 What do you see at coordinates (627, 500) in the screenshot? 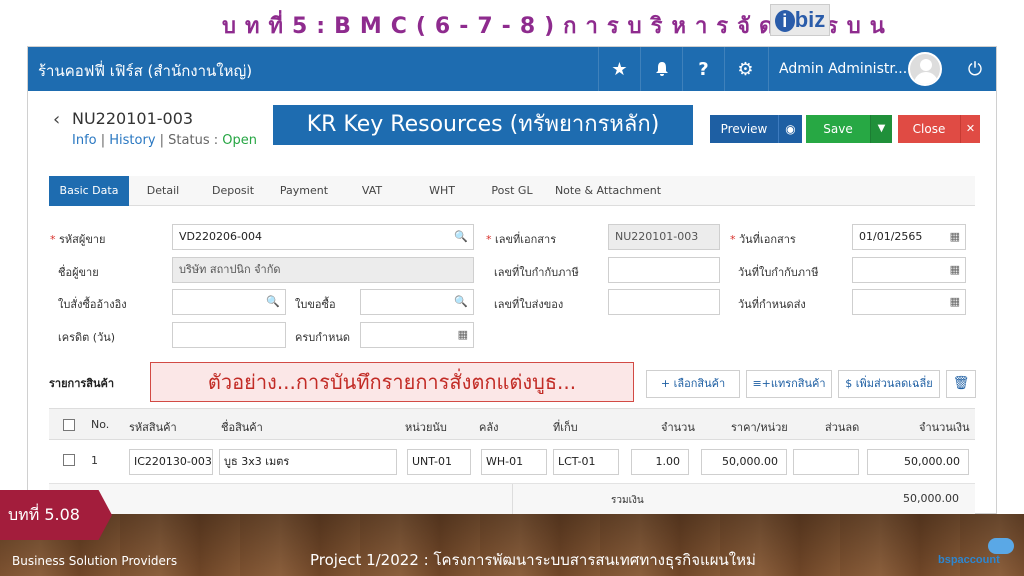
I see `total-label: รวมเงิน` at bounding box center [627, 500].